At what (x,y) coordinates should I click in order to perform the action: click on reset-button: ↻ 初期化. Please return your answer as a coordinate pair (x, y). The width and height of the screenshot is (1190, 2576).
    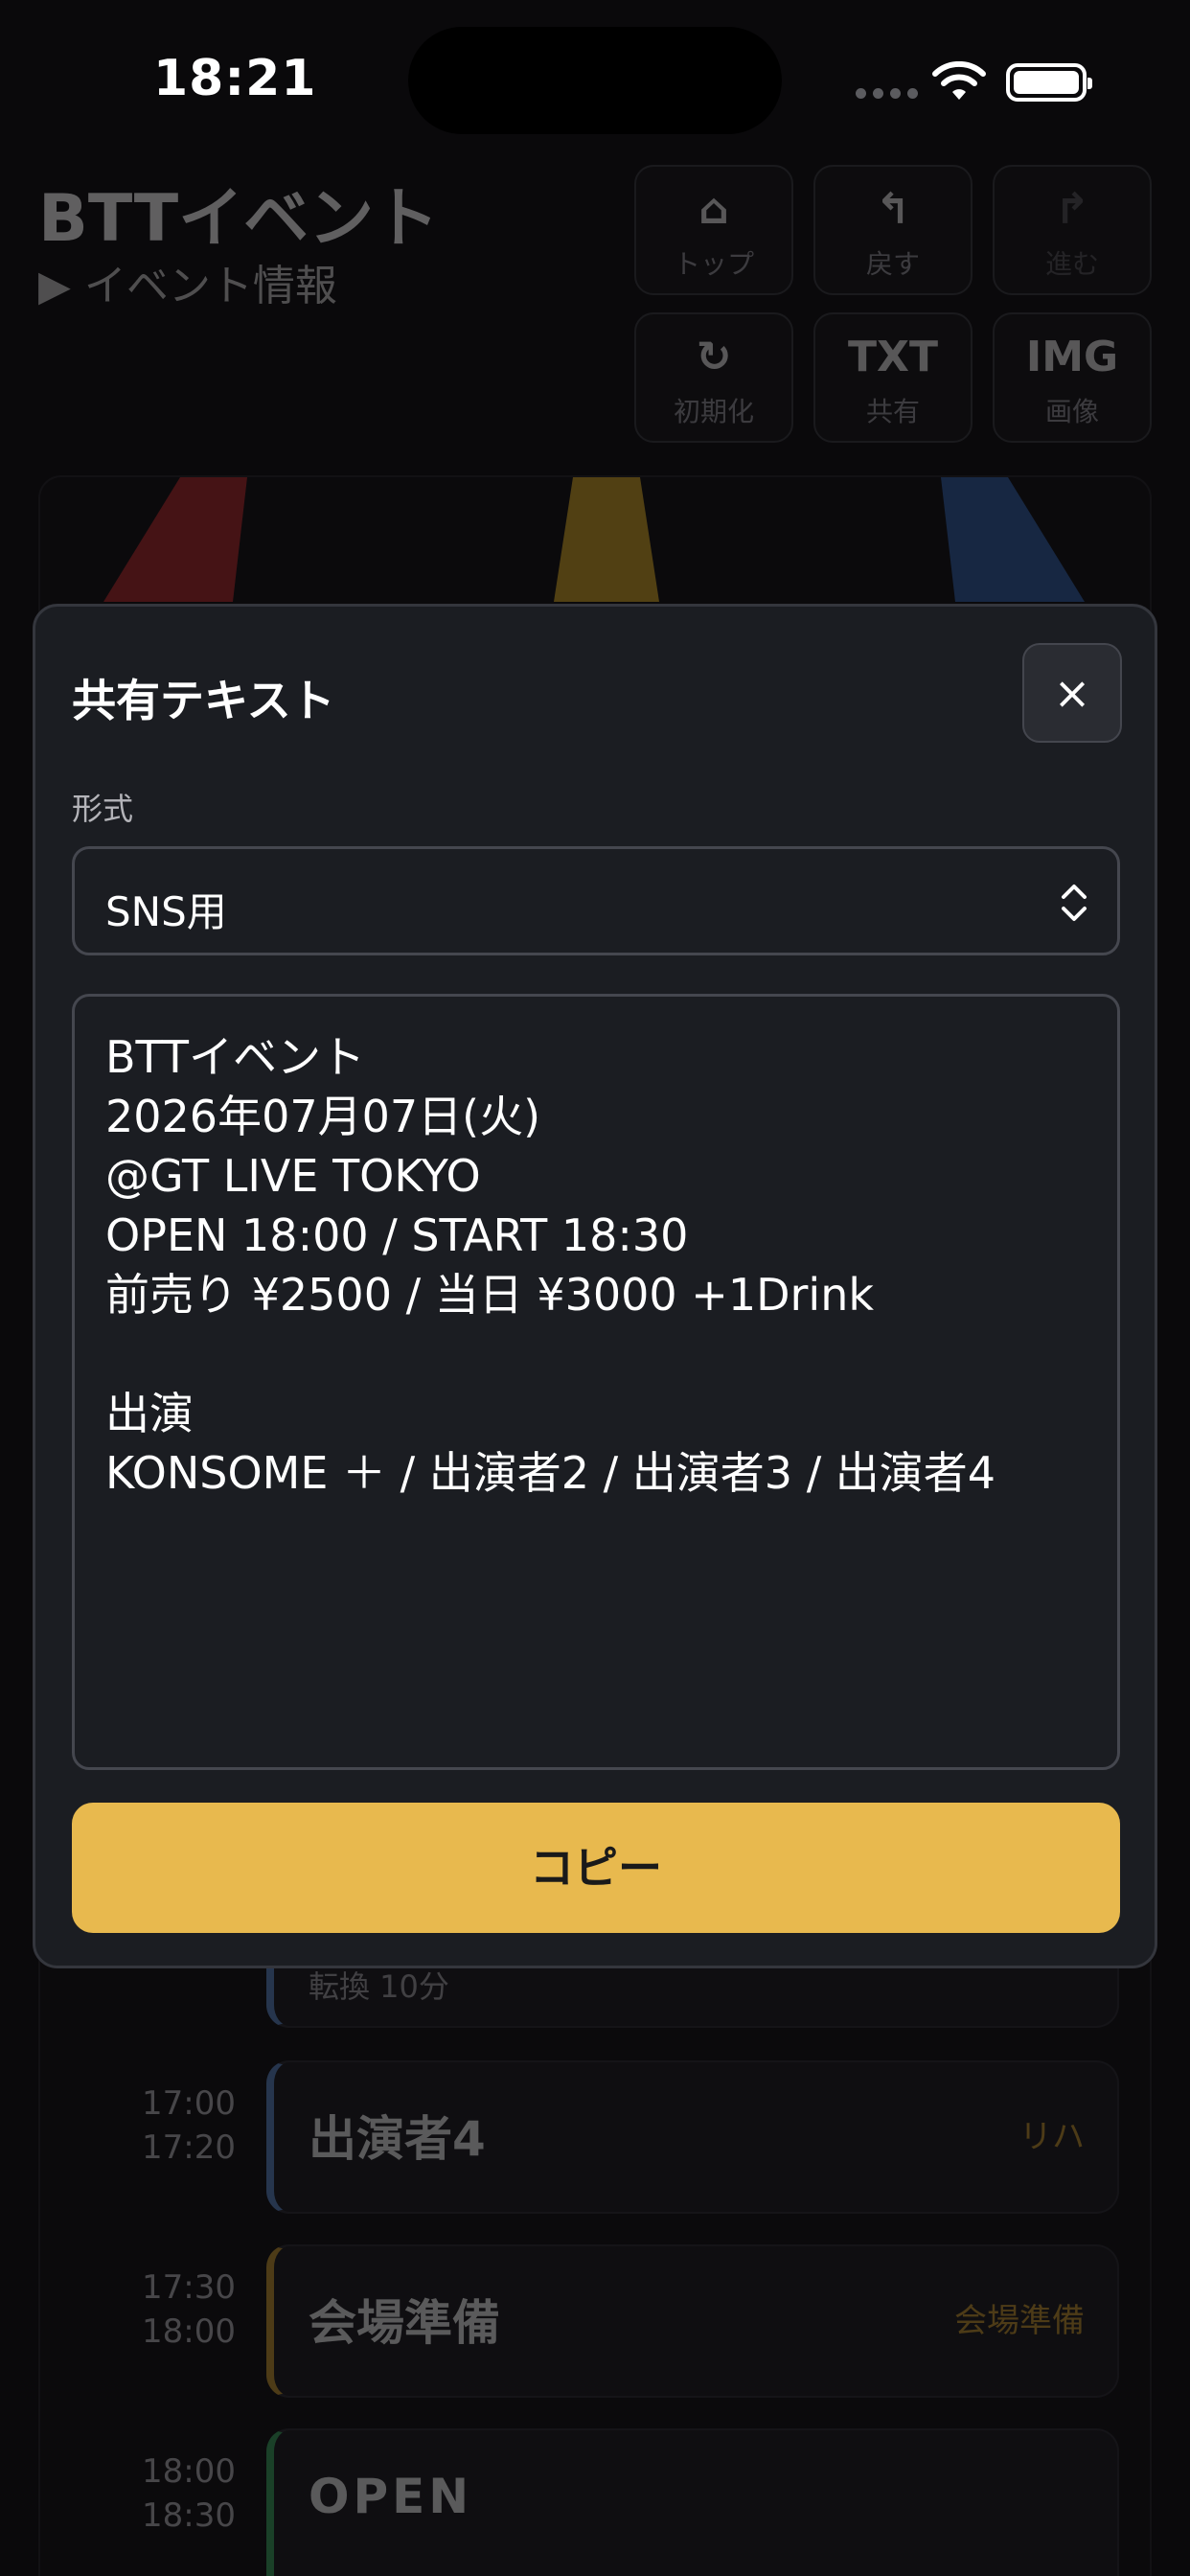
    Looking at the image, I should click on (714, 377).